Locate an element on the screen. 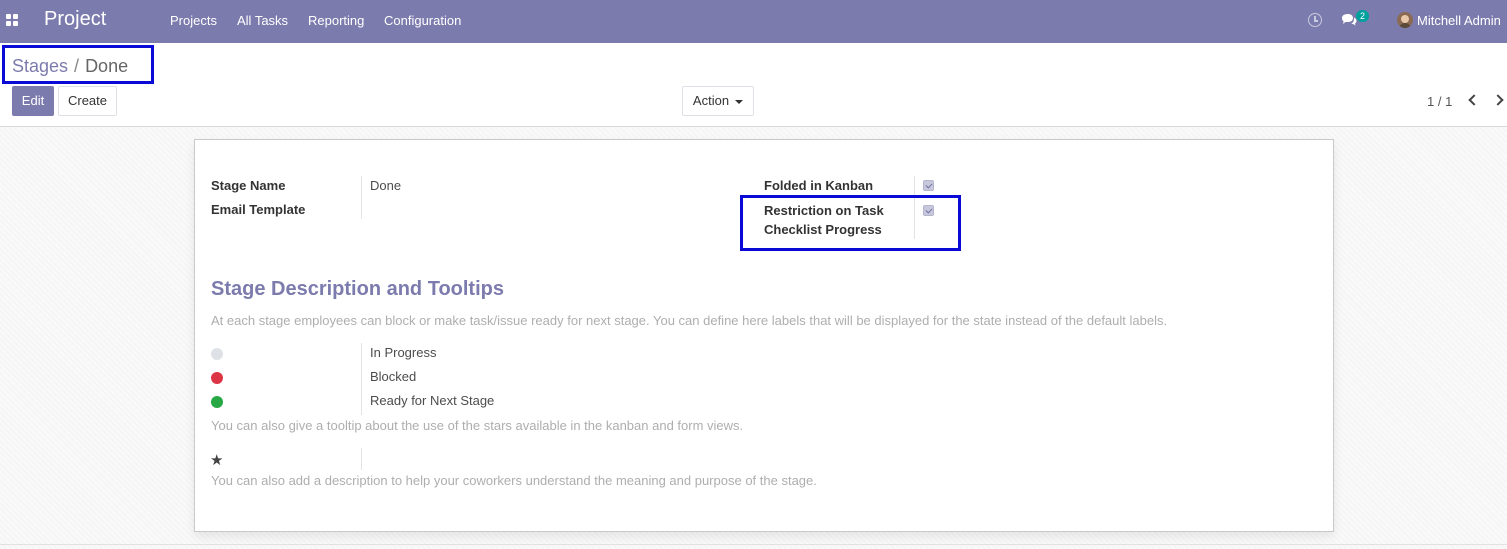 This screenshot has height=549, width=1507. user-menu: Mitchell Admin is located at coordinates (1459, 20).